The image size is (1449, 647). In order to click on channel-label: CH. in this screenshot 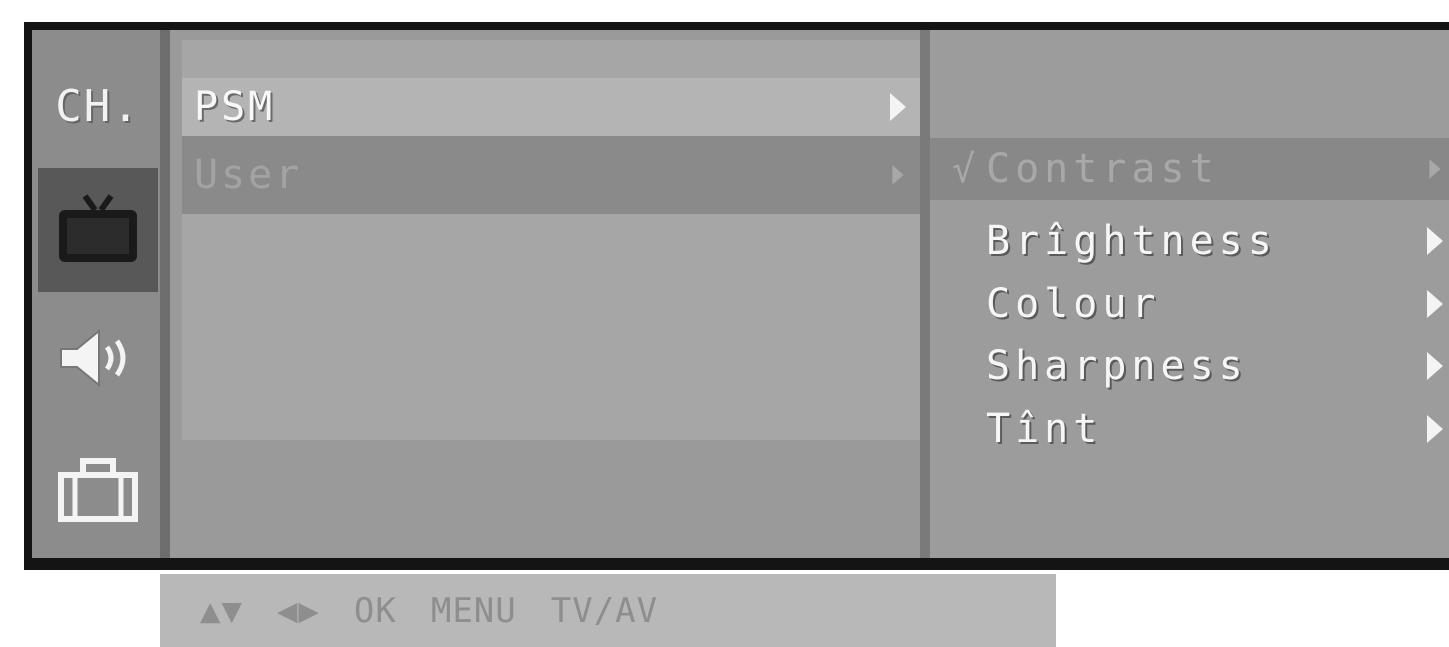, I will do `click(98, 106)`.